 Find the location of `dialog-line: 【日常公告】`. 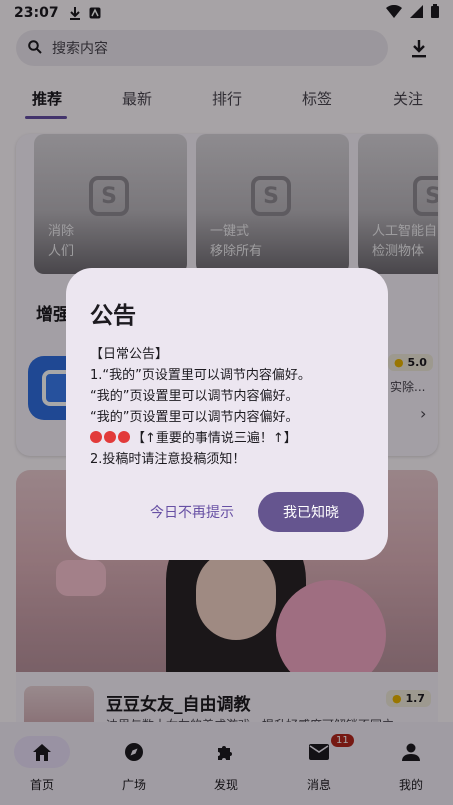

dialog-line: 【日常公告】 is located at coordinates (129, 354).